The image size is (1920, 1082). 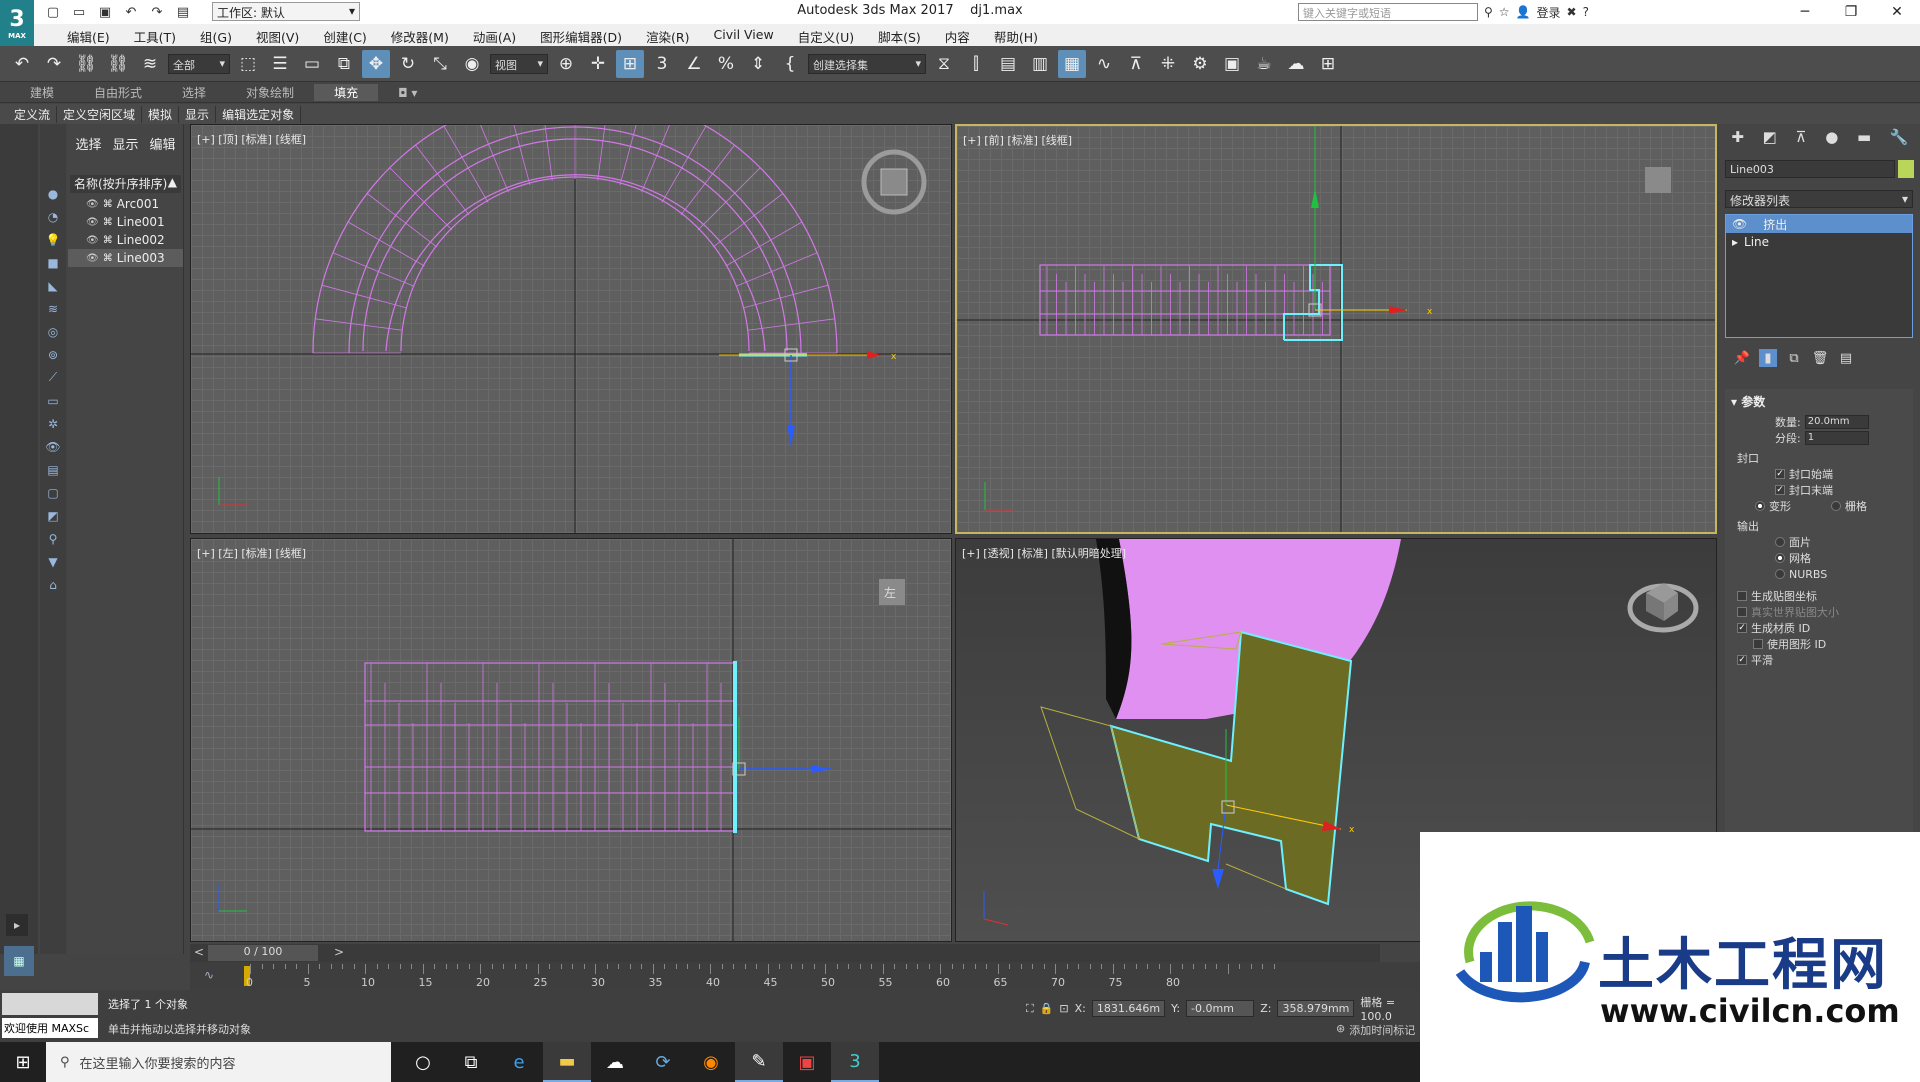 What do you see at coordinates (1168, 64) in the screenshot?
I see `material-editor-icon: ⁜` at bounding box center [1168, 64].